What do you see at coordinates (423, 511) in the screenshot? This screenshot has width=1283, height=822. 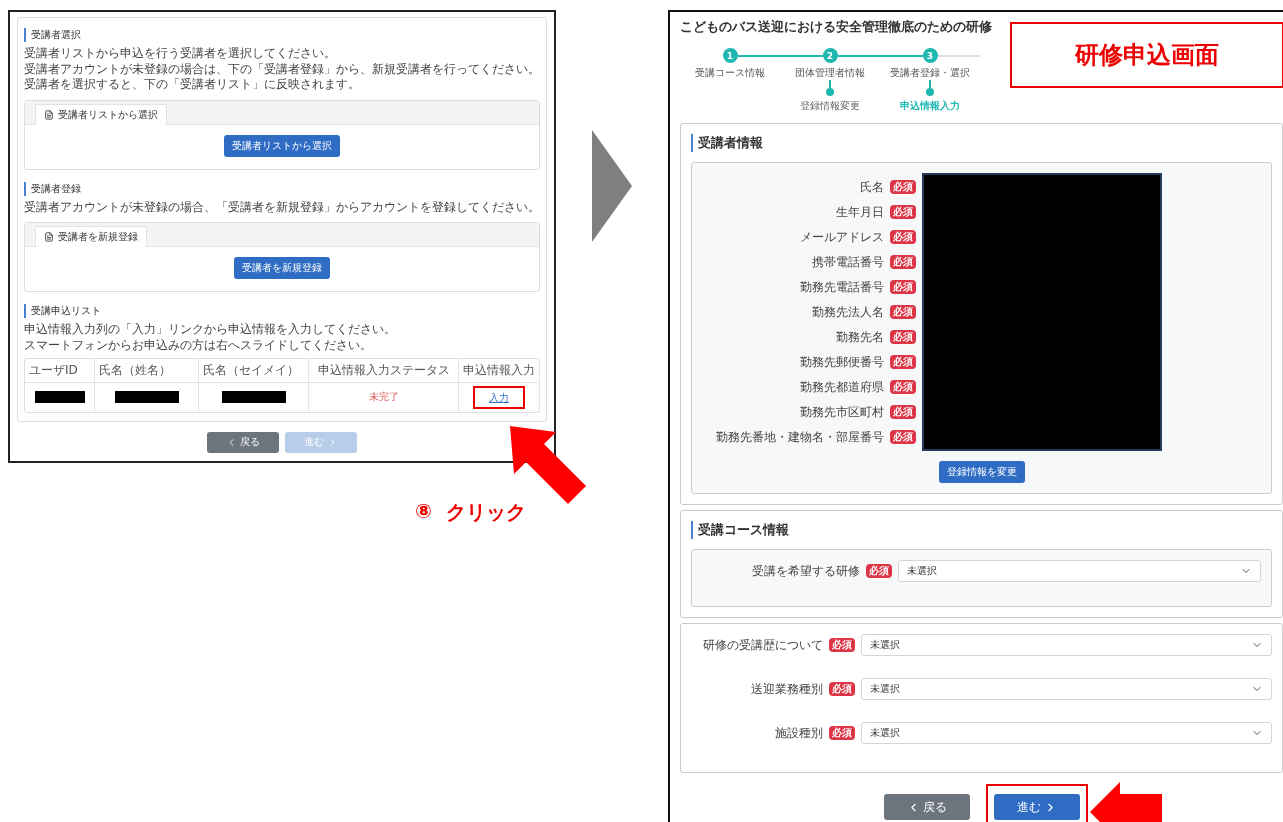 I see `step-number: ⑧` at bounding box center [423, 511].